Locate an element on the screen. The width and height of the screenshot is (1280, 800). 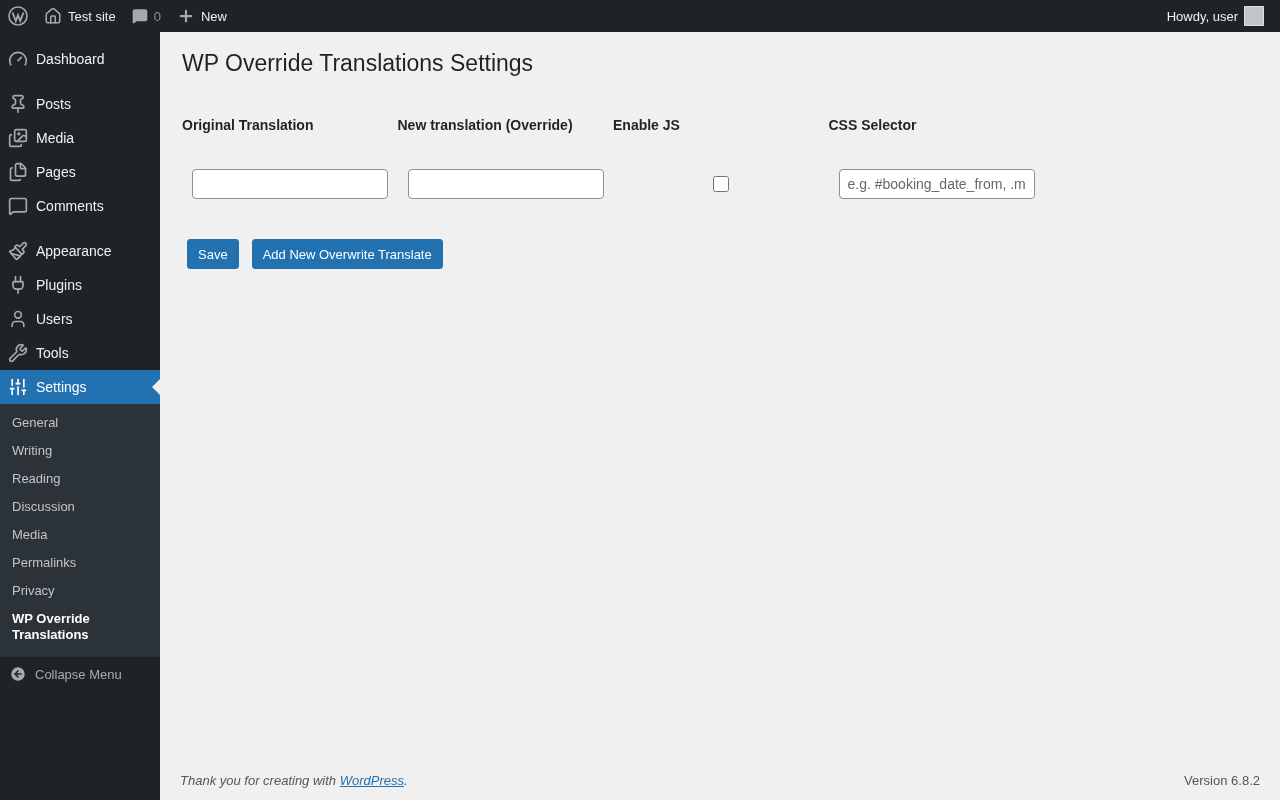
wrench-icon is located at coordinates (18, 353).